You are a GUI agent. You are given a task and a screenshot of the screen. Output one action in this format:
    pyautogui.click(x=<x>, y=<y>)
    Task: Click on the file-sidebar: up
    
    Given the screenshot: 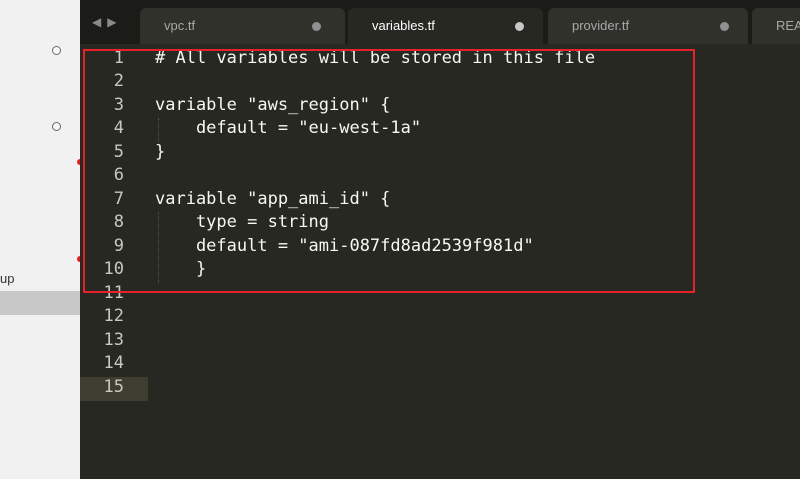 What is the action you would take?
    pyautogui.click(x=41, y=239)
    